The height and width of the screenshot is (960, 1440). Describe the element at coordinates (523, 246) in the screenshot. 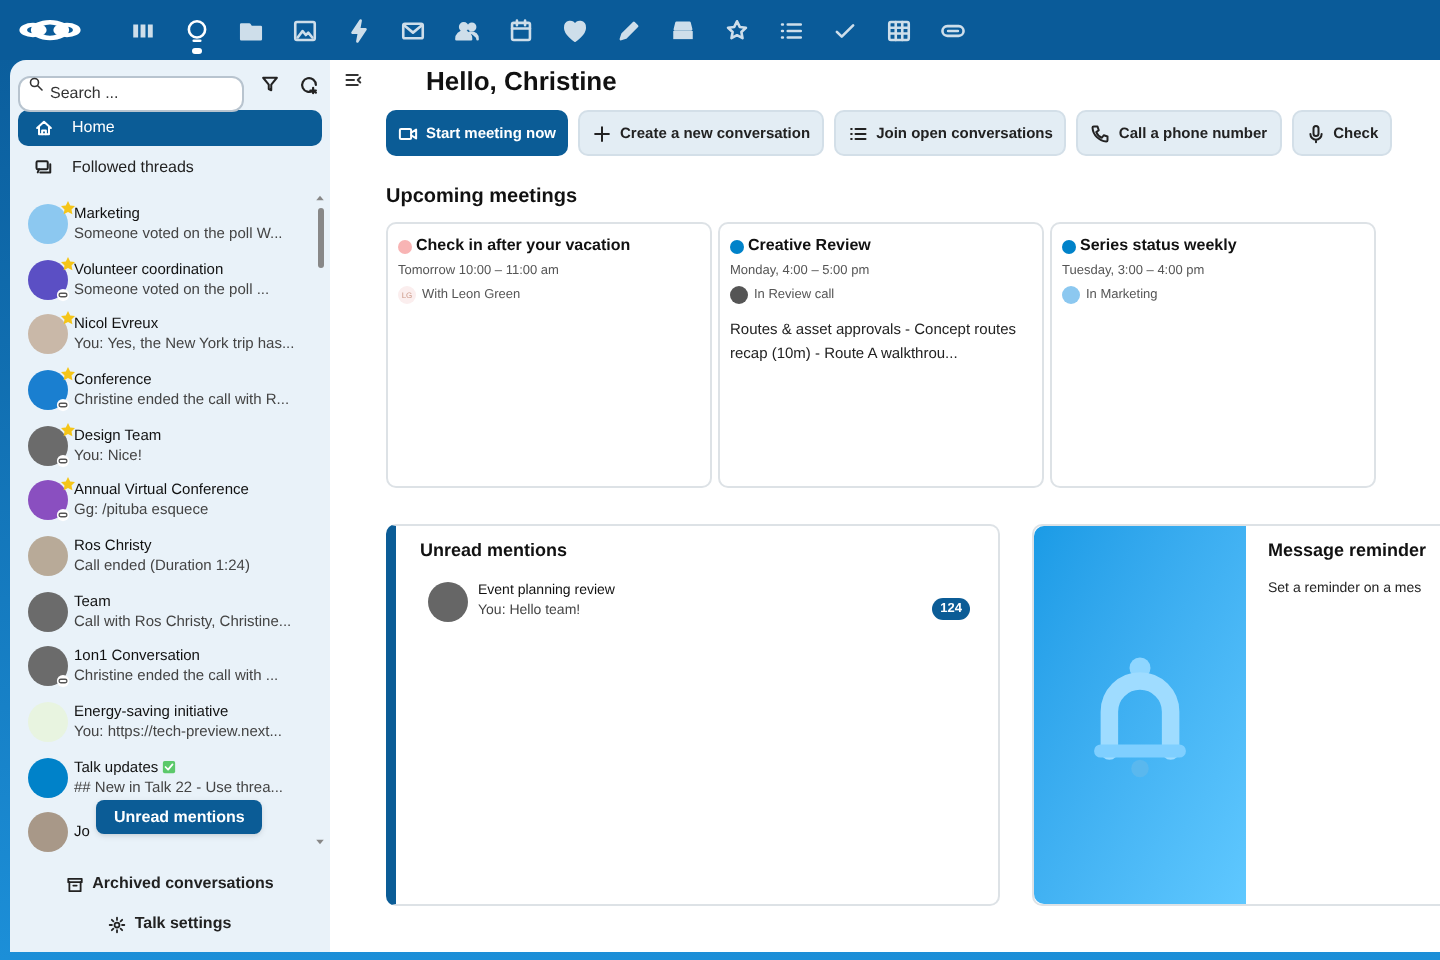

I see `meeting-title: Check in after your vacation` at that location.